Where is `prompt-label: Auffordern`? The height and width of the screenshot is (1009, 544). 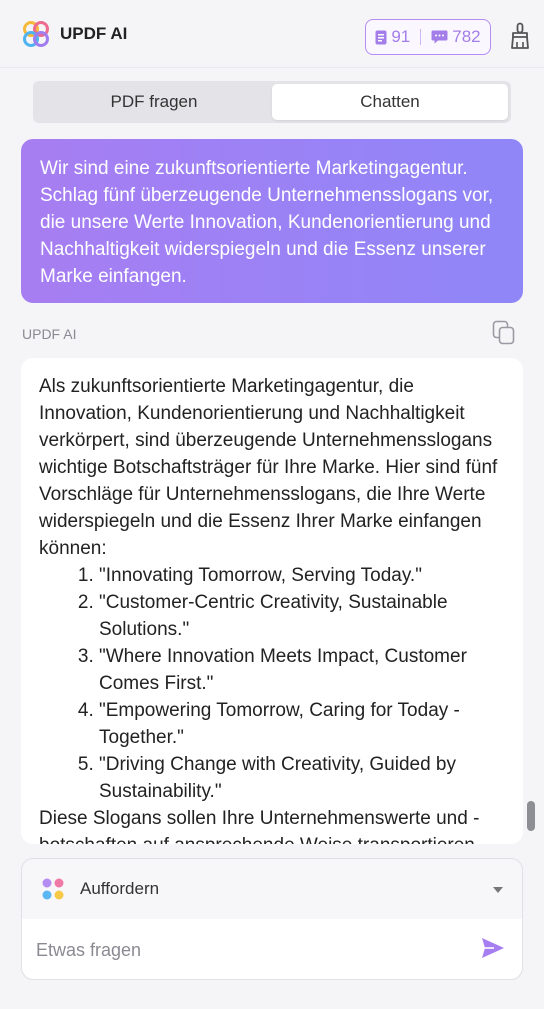
prompt-label: Auffordern is located at coordinates (120, 888).